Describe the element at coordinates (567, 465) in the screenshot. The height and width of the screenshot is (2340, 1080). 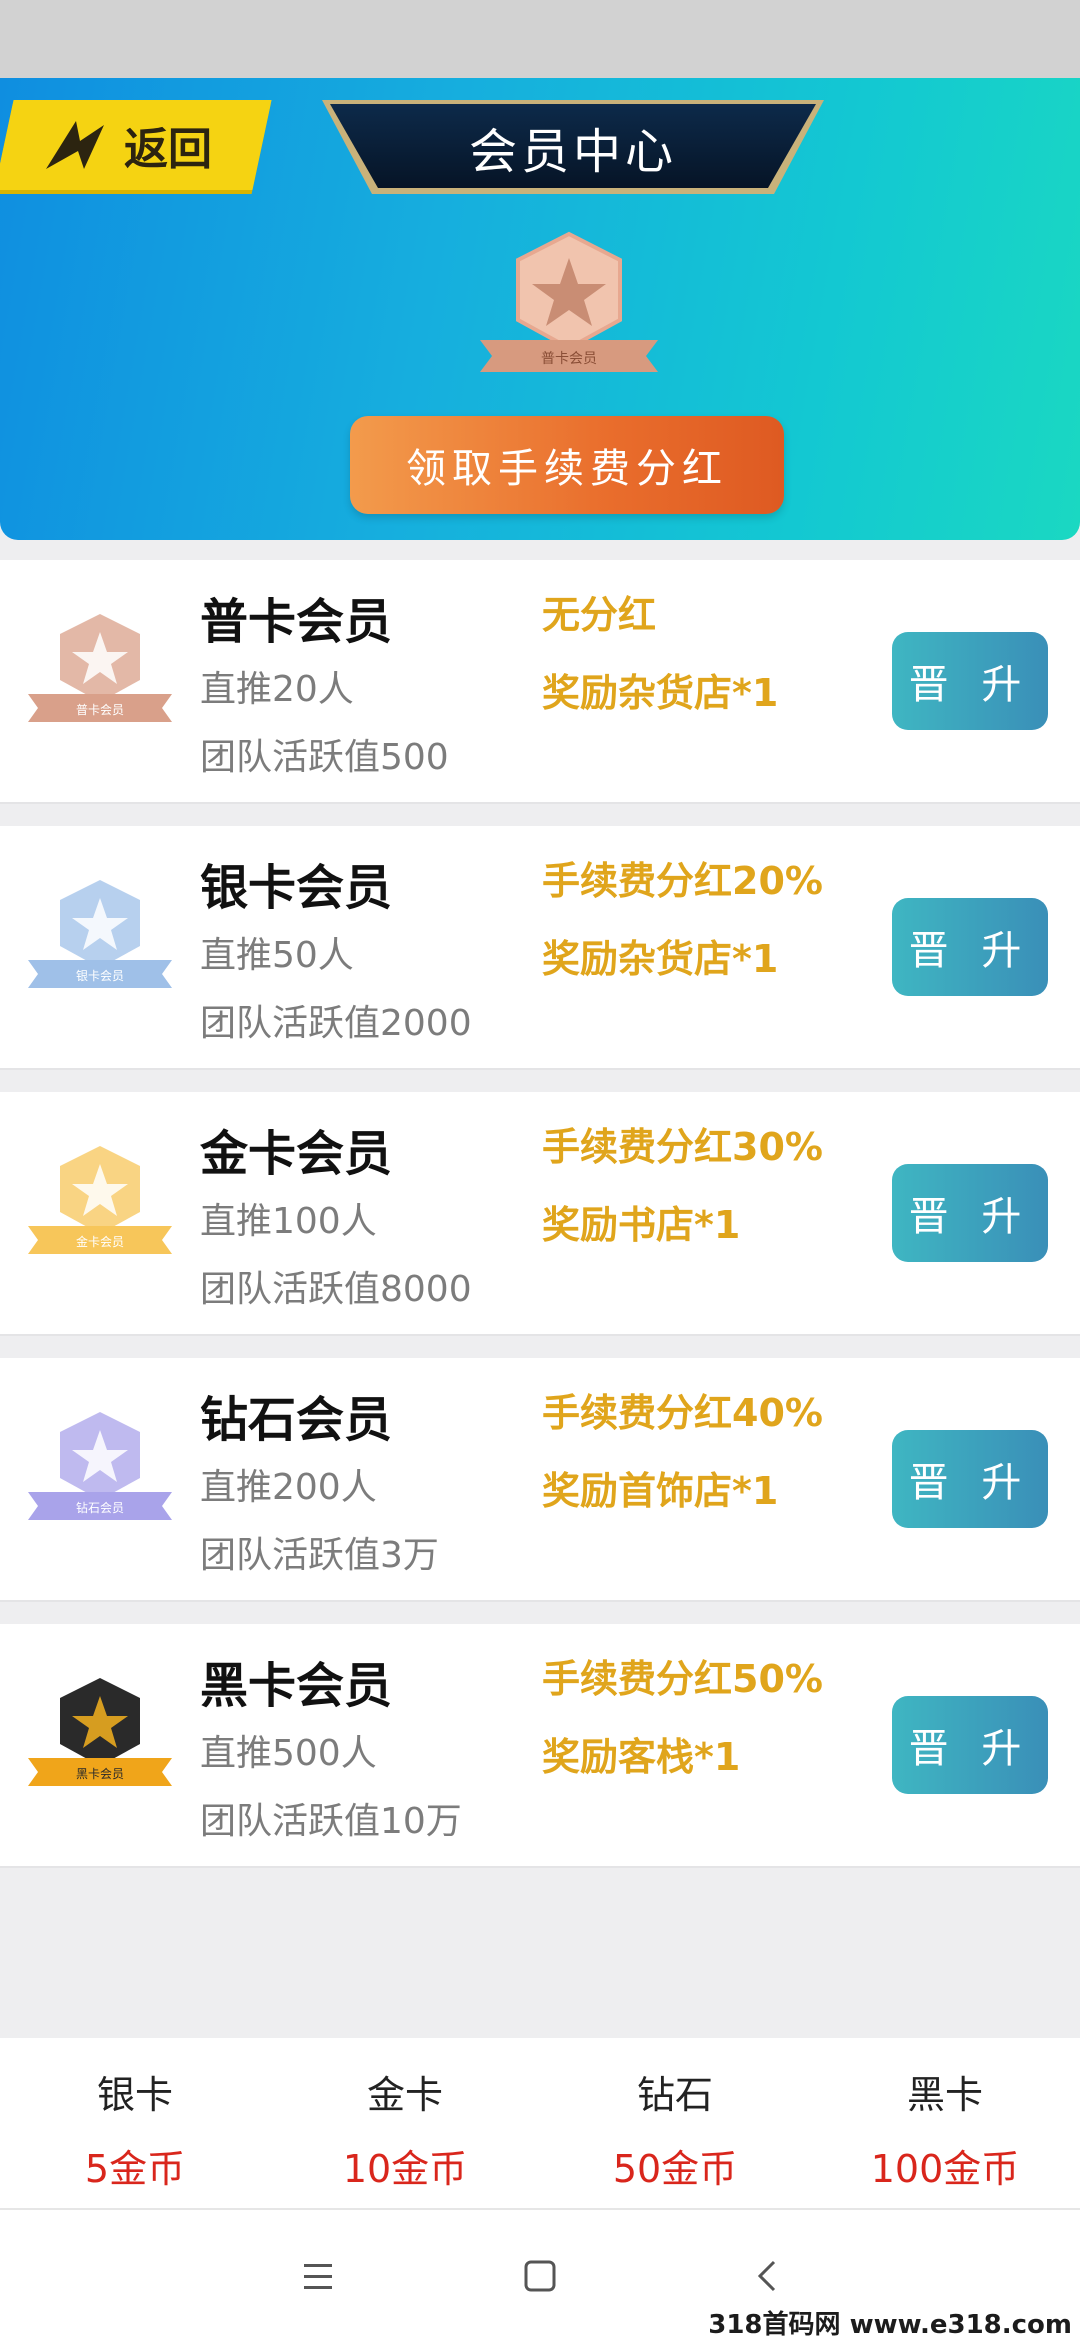
I see `claim-dividend-button: 领取手续费分红` at that location.